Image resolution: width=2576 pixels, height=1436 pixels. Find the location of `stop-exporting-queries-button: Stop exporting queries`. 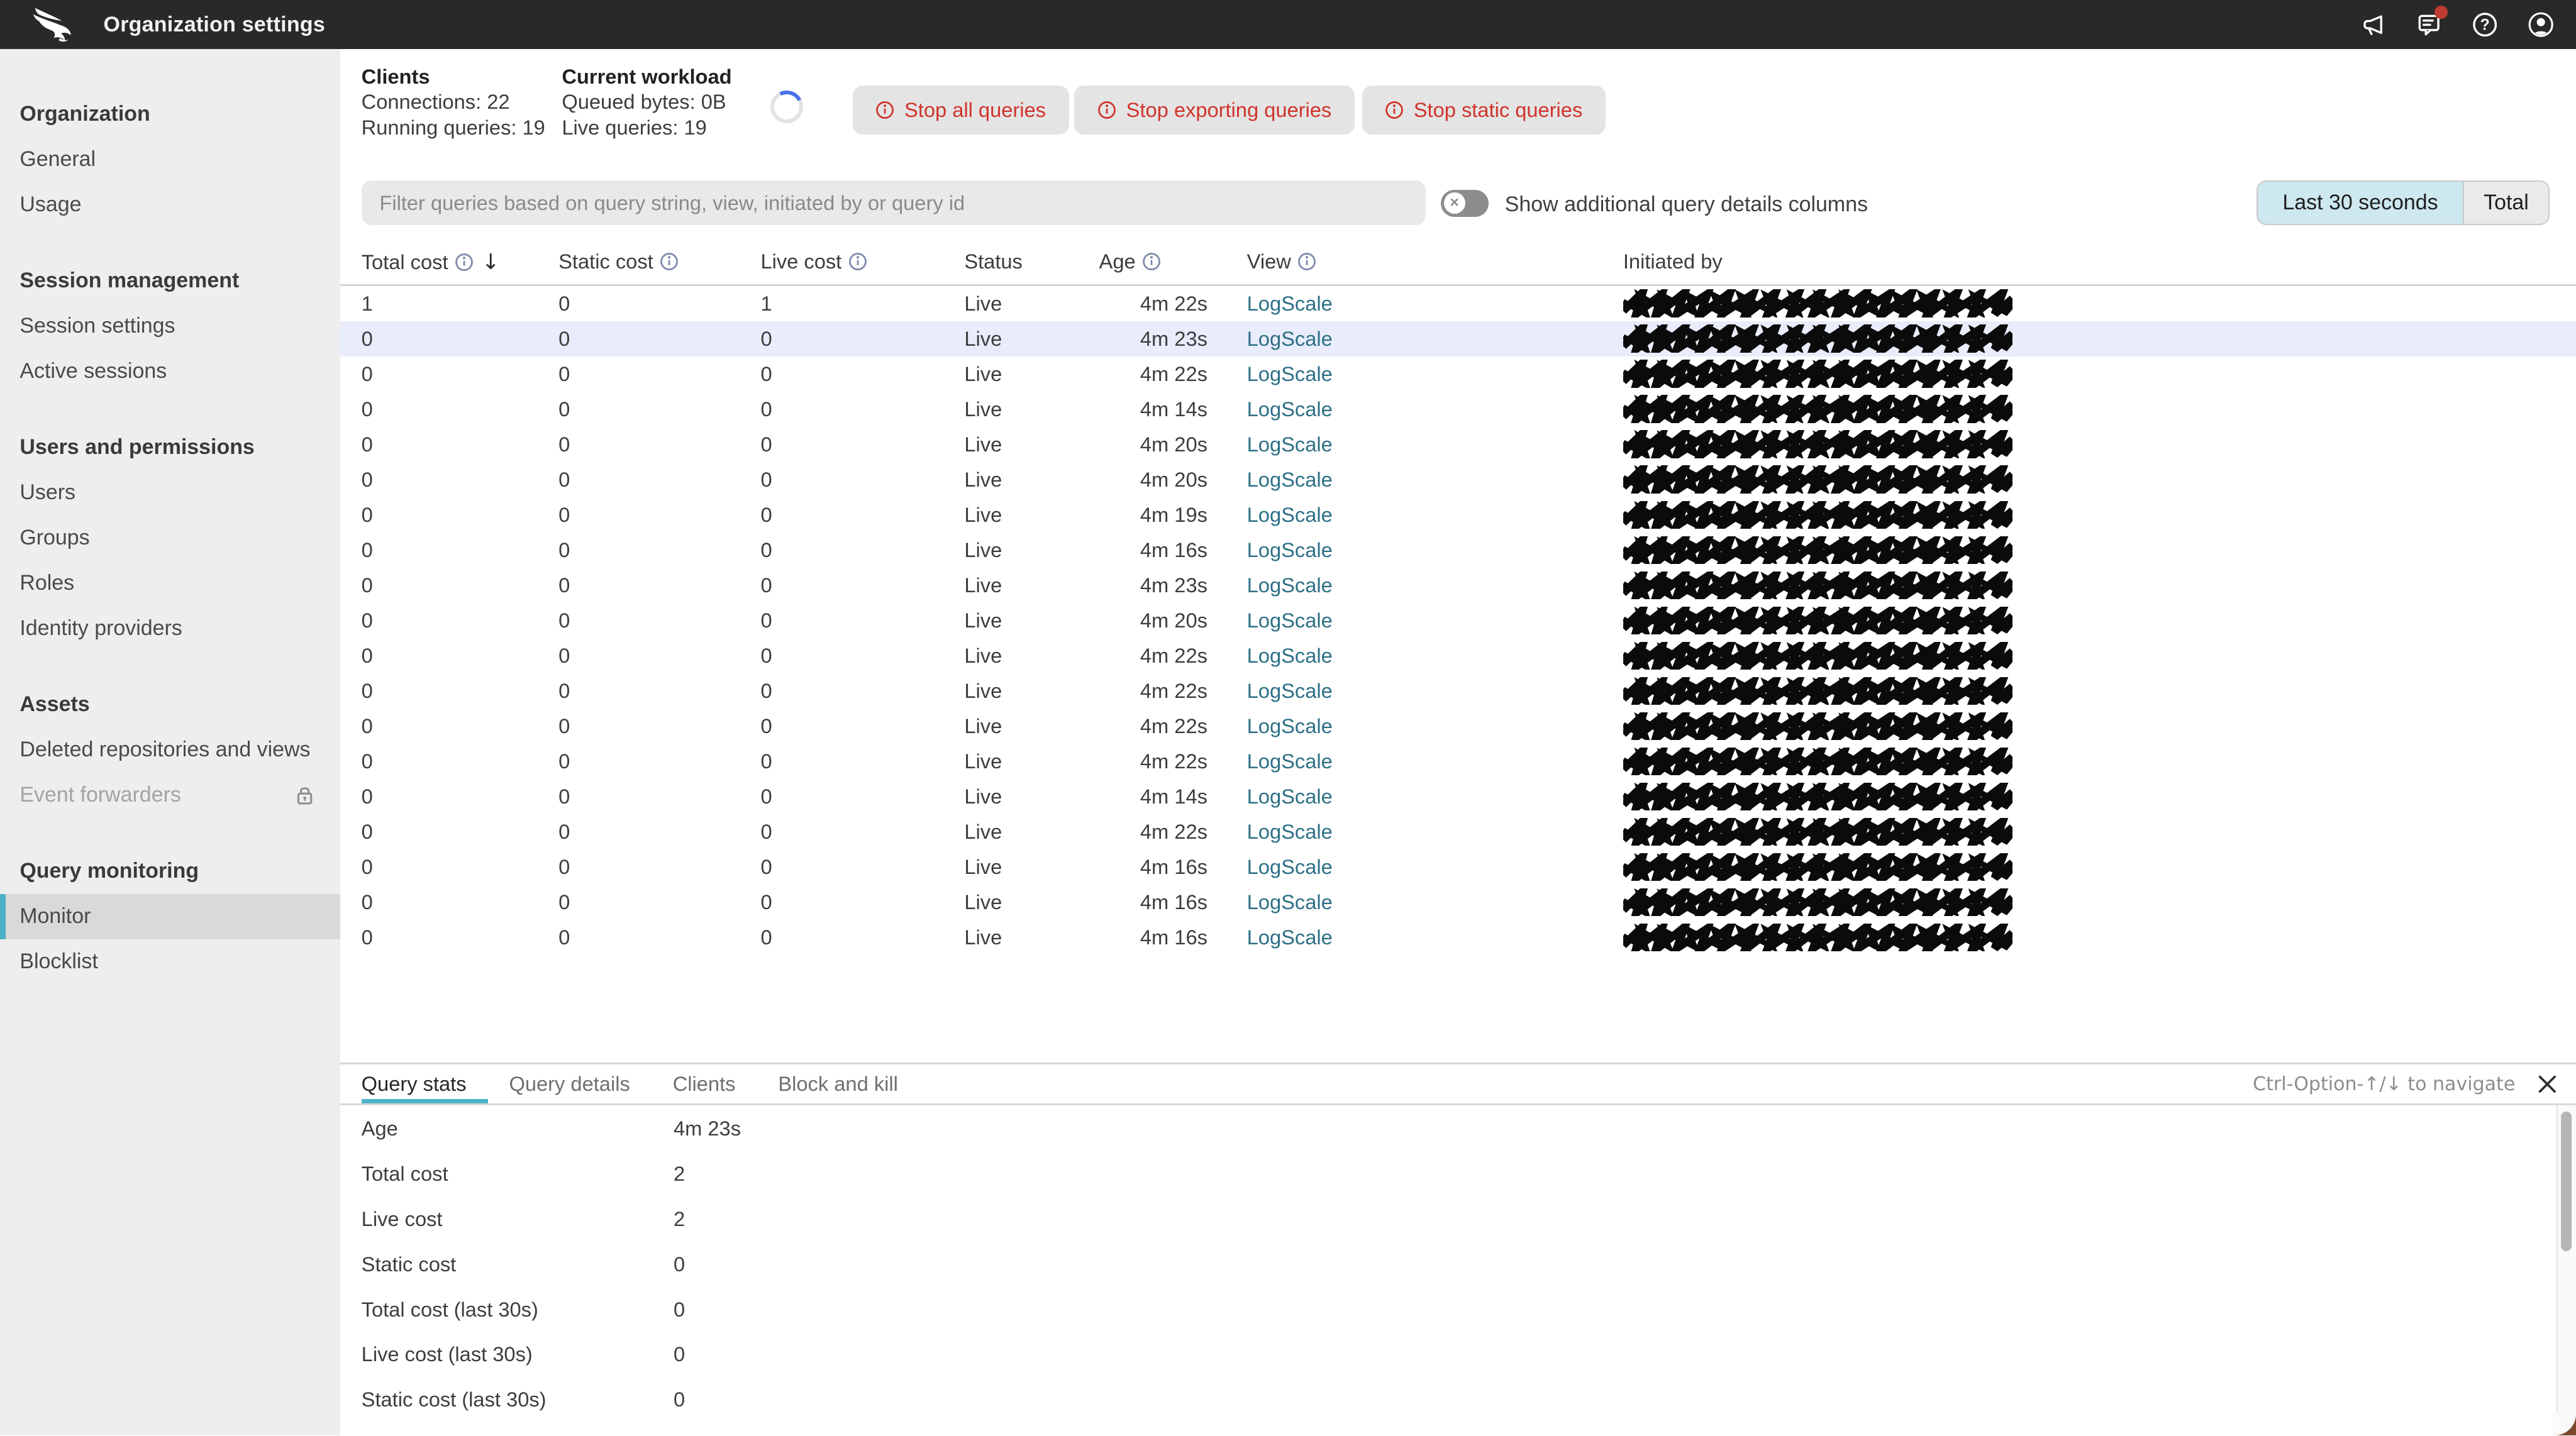

stop-exporting-queries-button: Stop exporting queries is located at coordinates (1214, 110).